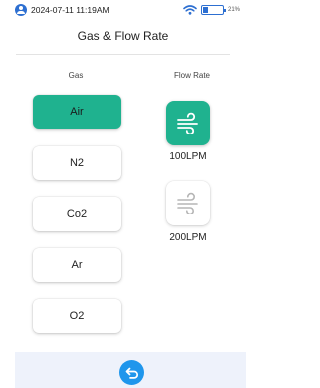  Describe the element at coordinates (77, 163) in the screenshot. I see `gas-option-n2: N2` at that location.